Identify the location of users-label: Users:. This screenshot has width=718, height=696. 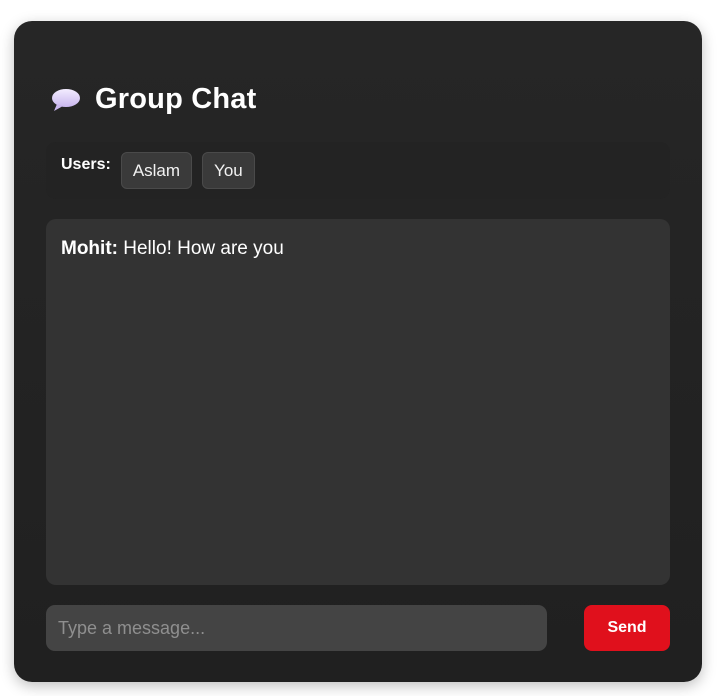
(86, 164).